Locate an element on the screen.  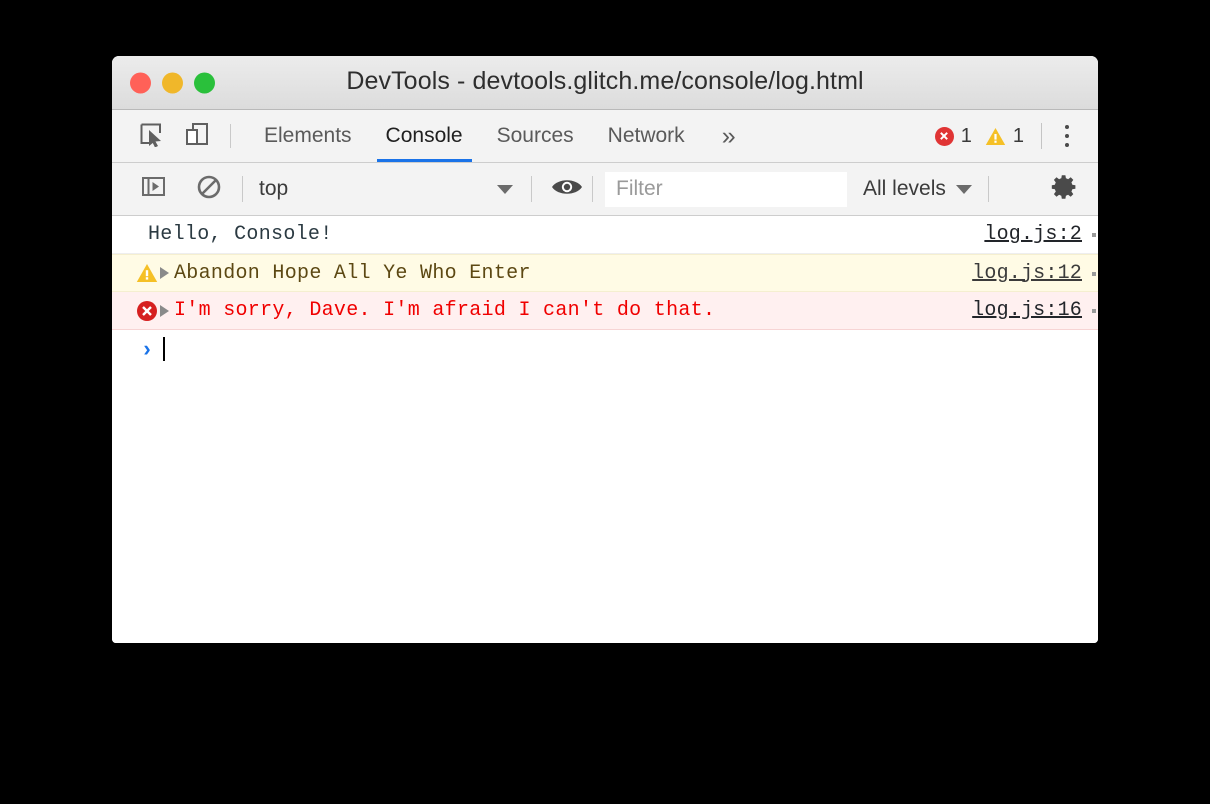
tab-sources-label: Sources is located at coordinates (535, 135).